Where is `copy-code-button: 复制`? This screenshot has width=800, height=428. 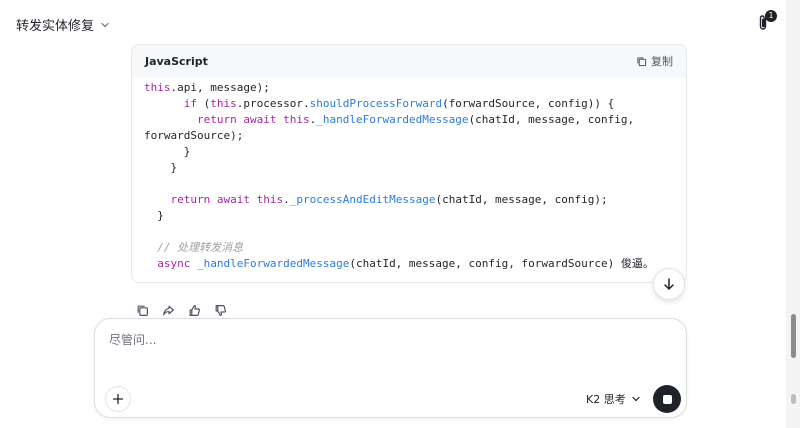 copy-code-button: 复制 is located at coordinates (654, 61).